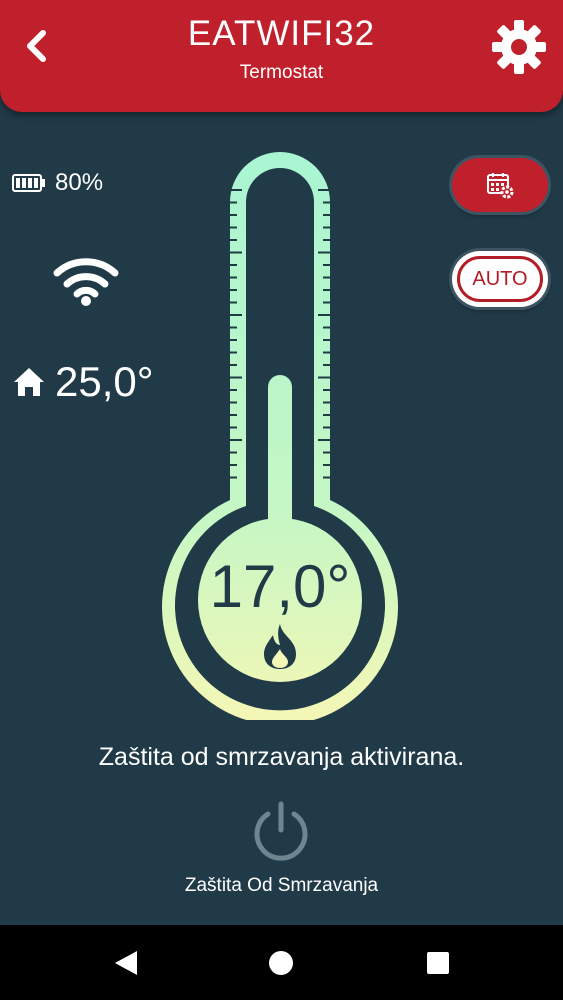  Describe the element at coordinates (29, 382) in the screenshot. I see `home-icon` at that location.